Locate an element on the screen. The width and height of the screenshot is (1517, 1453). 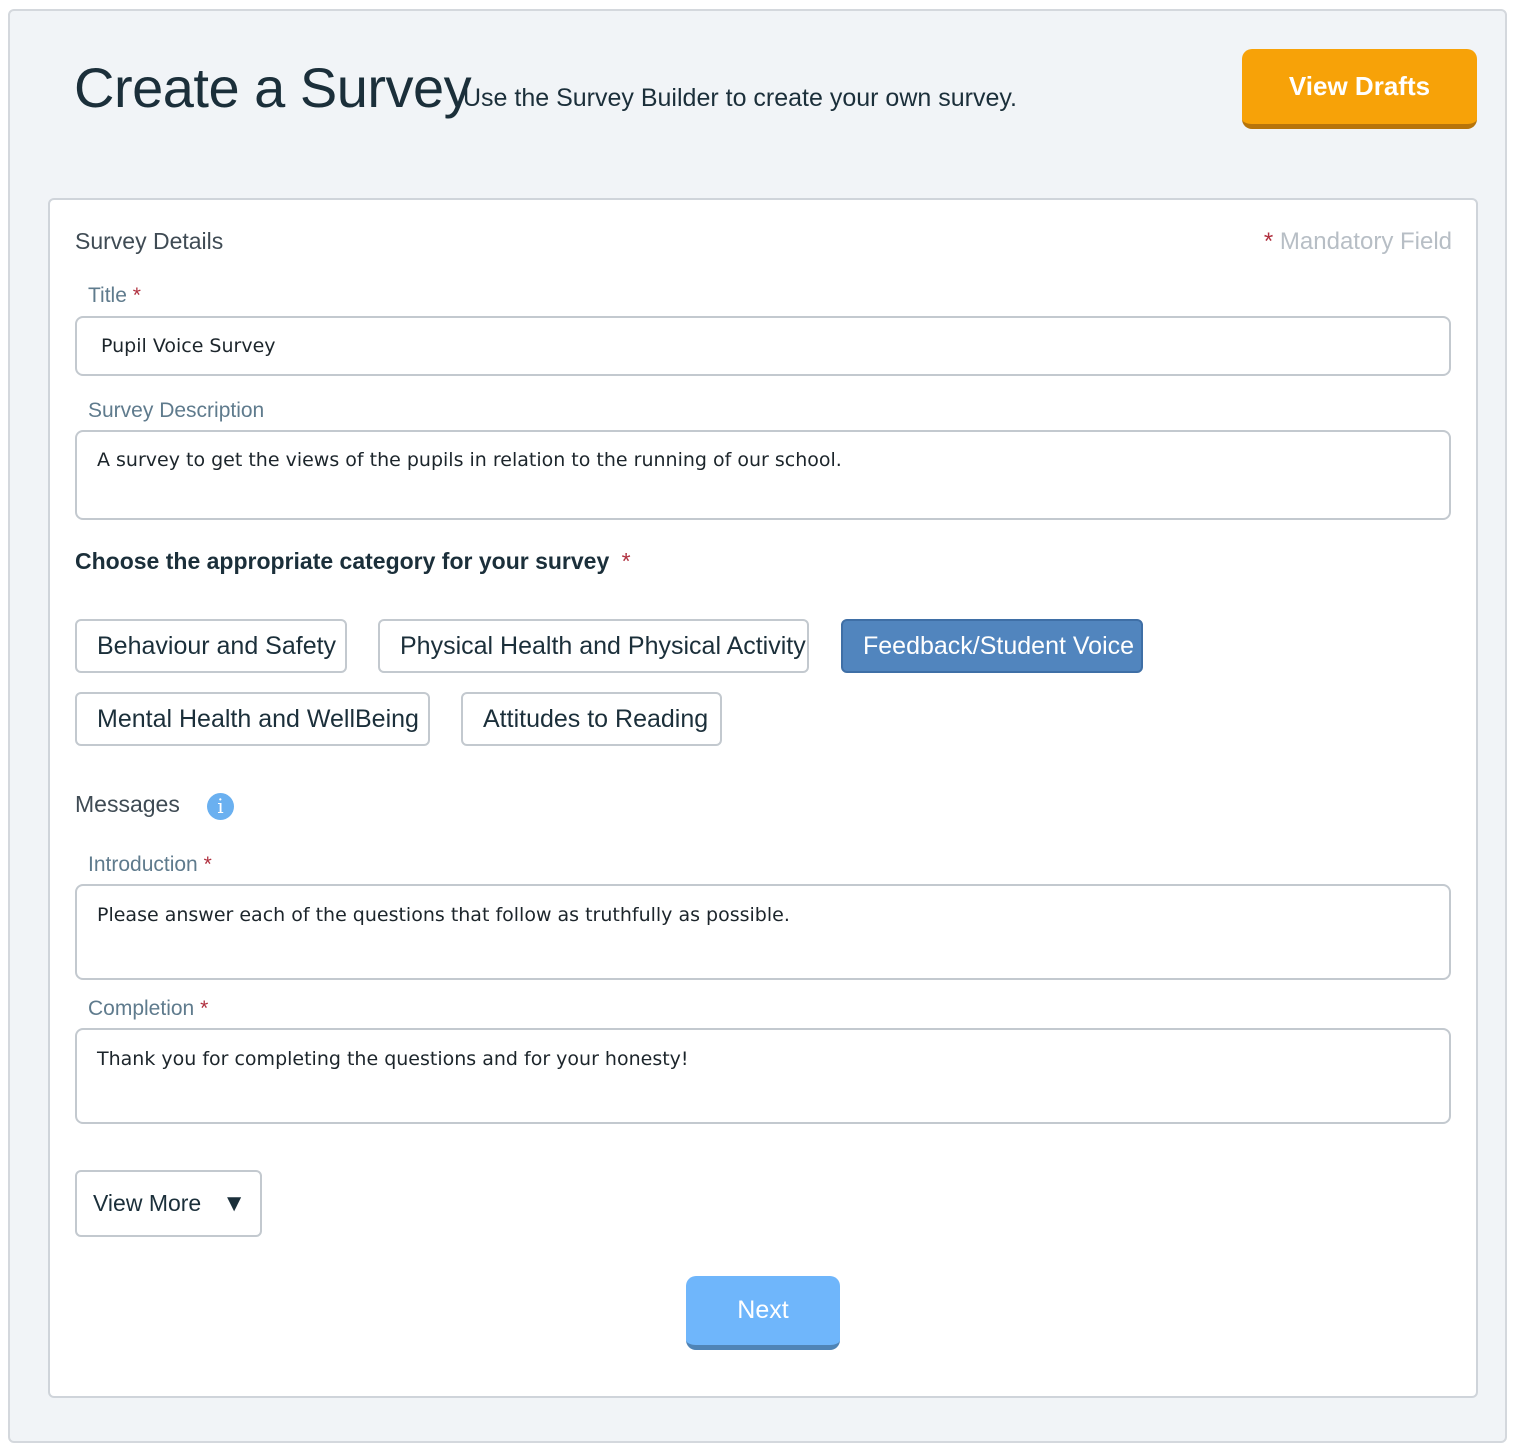
category-attitudes-to-reading: Attitudes to Reading is located at coordinates (591, 719).